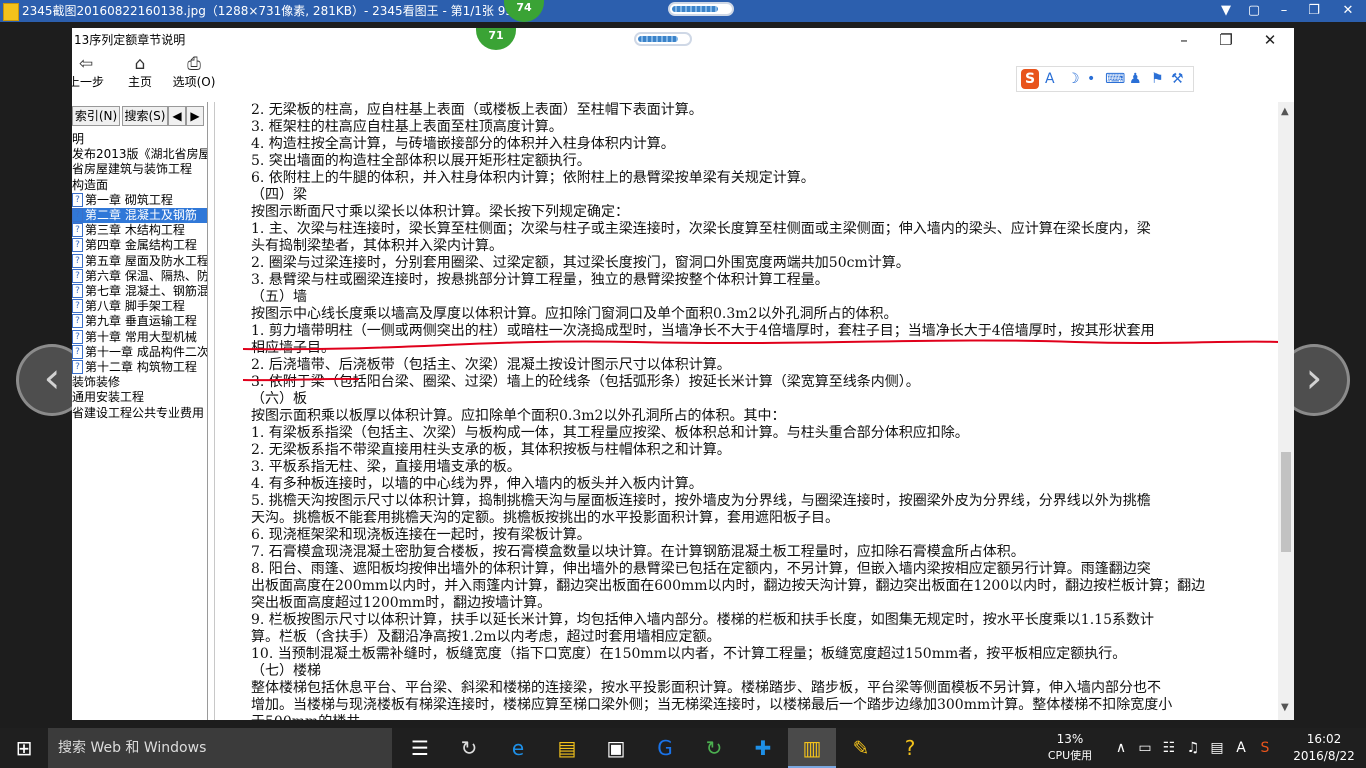 The image size is (1366, 768). Describe the element at coordinates (1070, 748) in the screenshot. I see `cpu-usage: 13% CPU使用` at that location.